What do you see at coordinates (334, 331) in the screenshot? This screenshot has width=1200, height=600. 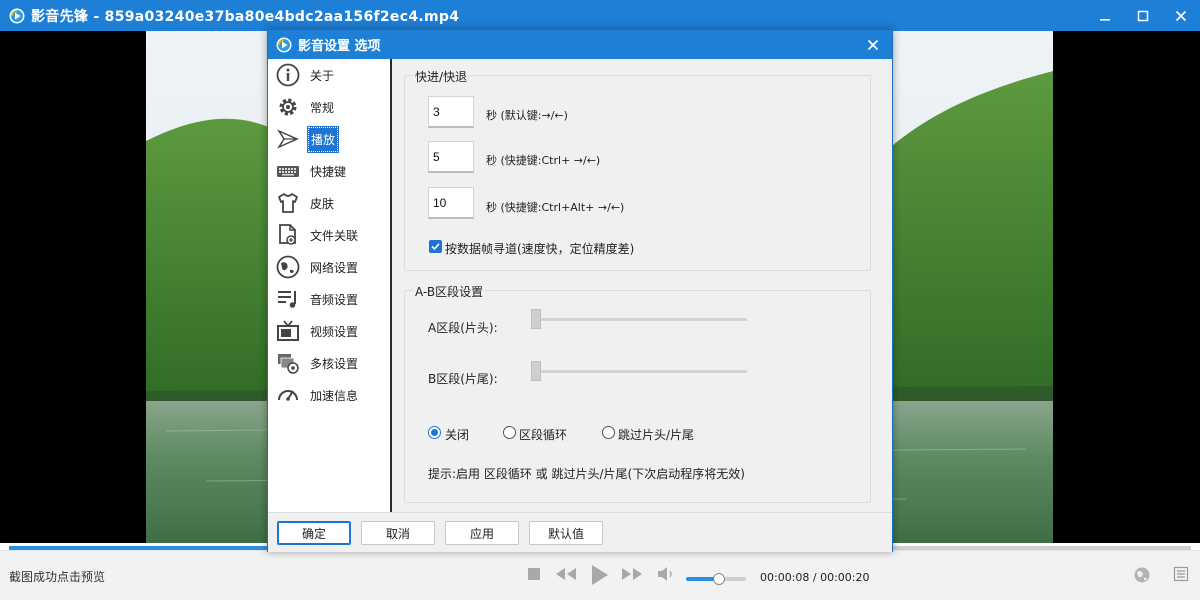 I see `nav-item-label: 视频设置` at bounding box center [334, 331].